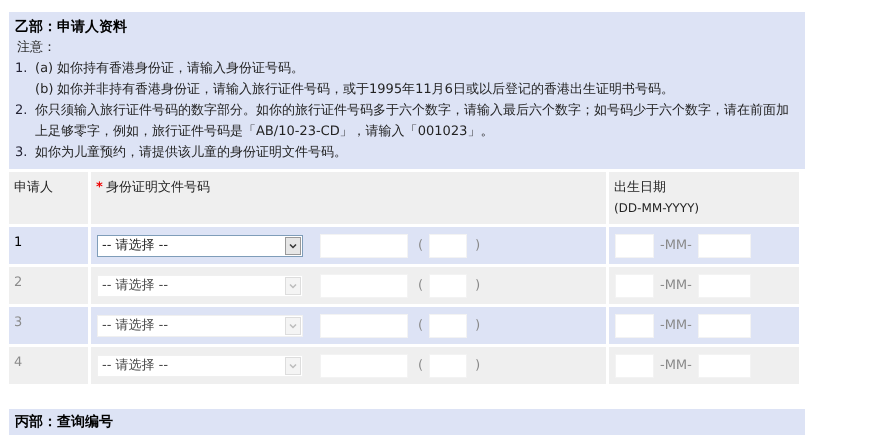 The height and width of the screenshot is (448, 878). I want to click on row-number: 4, so click(18, 362).